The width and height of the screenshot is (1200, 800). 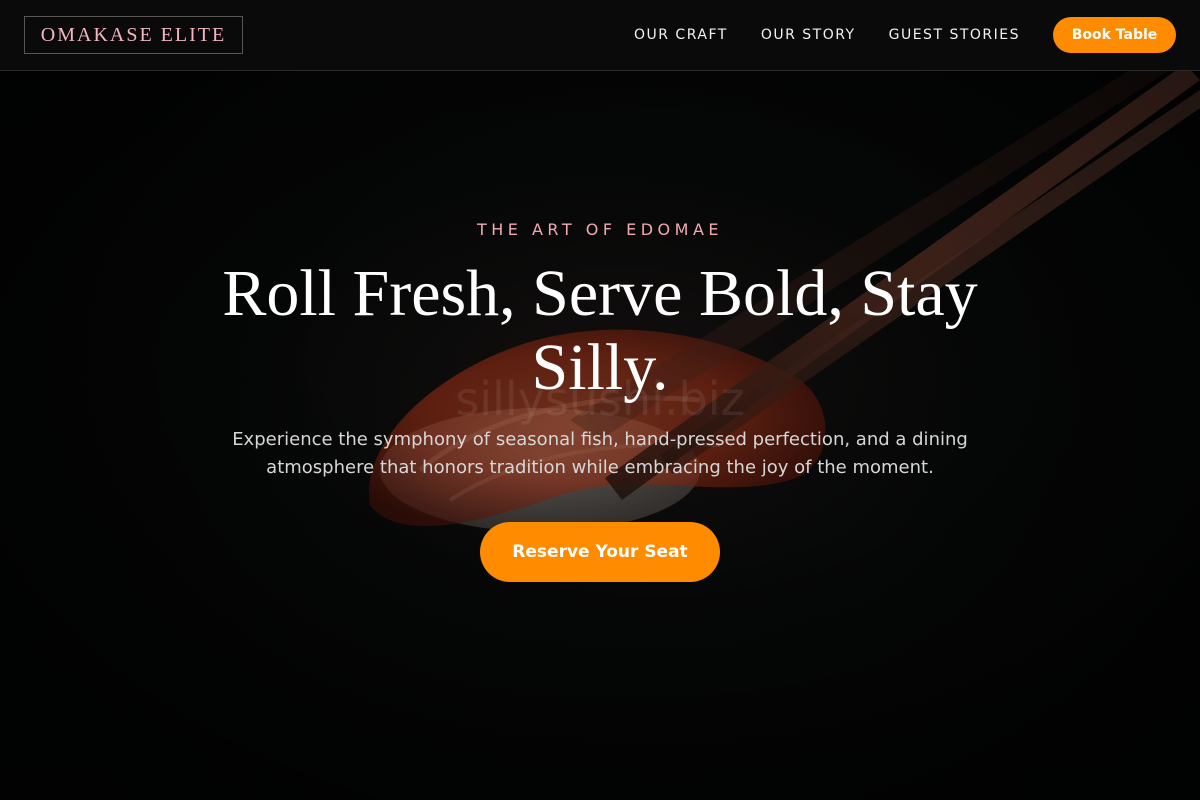 What do you see at coordinates (600, 552) in the screenshot?
I see `reserve-seat-button: Reserve Your Seat` at bounding box center [600, 552].